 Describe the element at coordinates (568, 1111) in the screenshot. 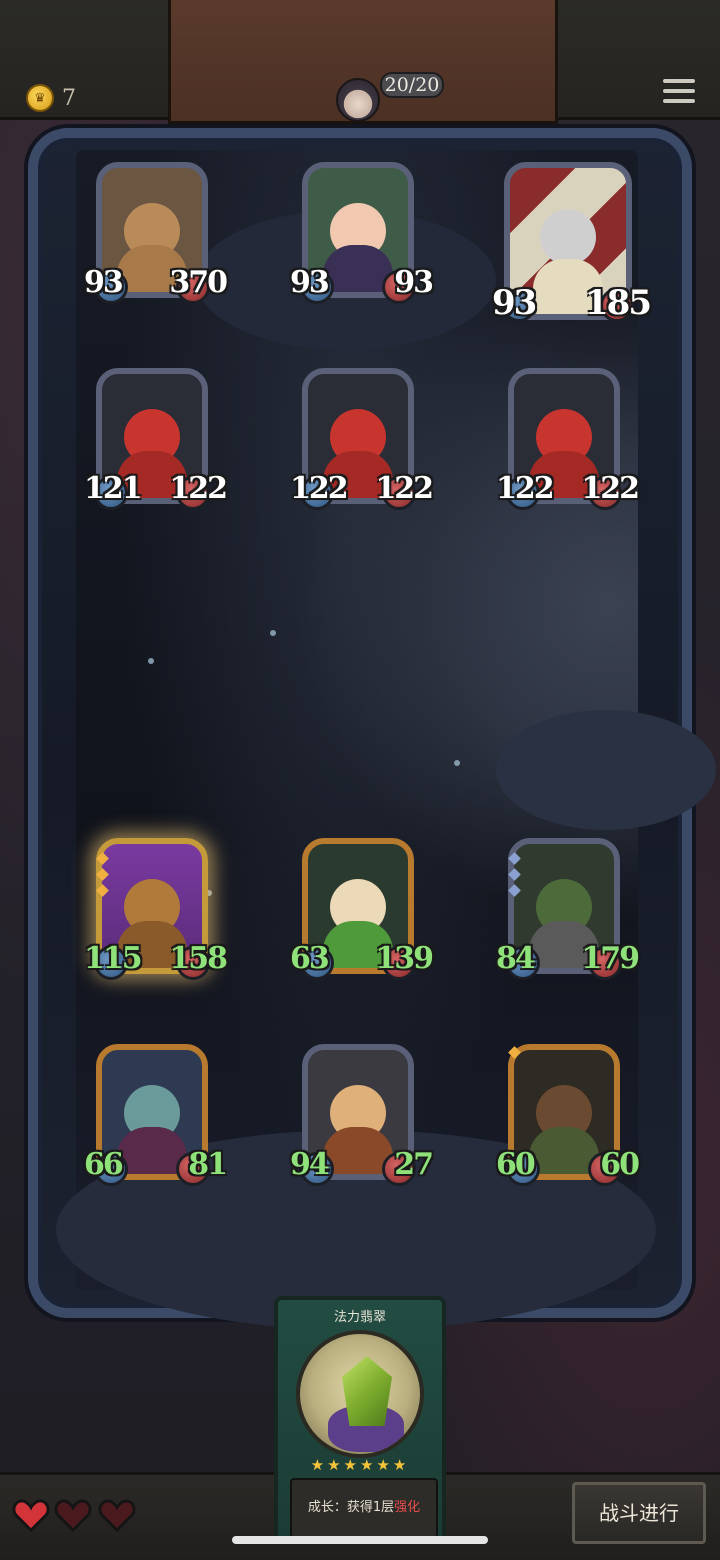

I see `ally-card: 60 60` at that location.